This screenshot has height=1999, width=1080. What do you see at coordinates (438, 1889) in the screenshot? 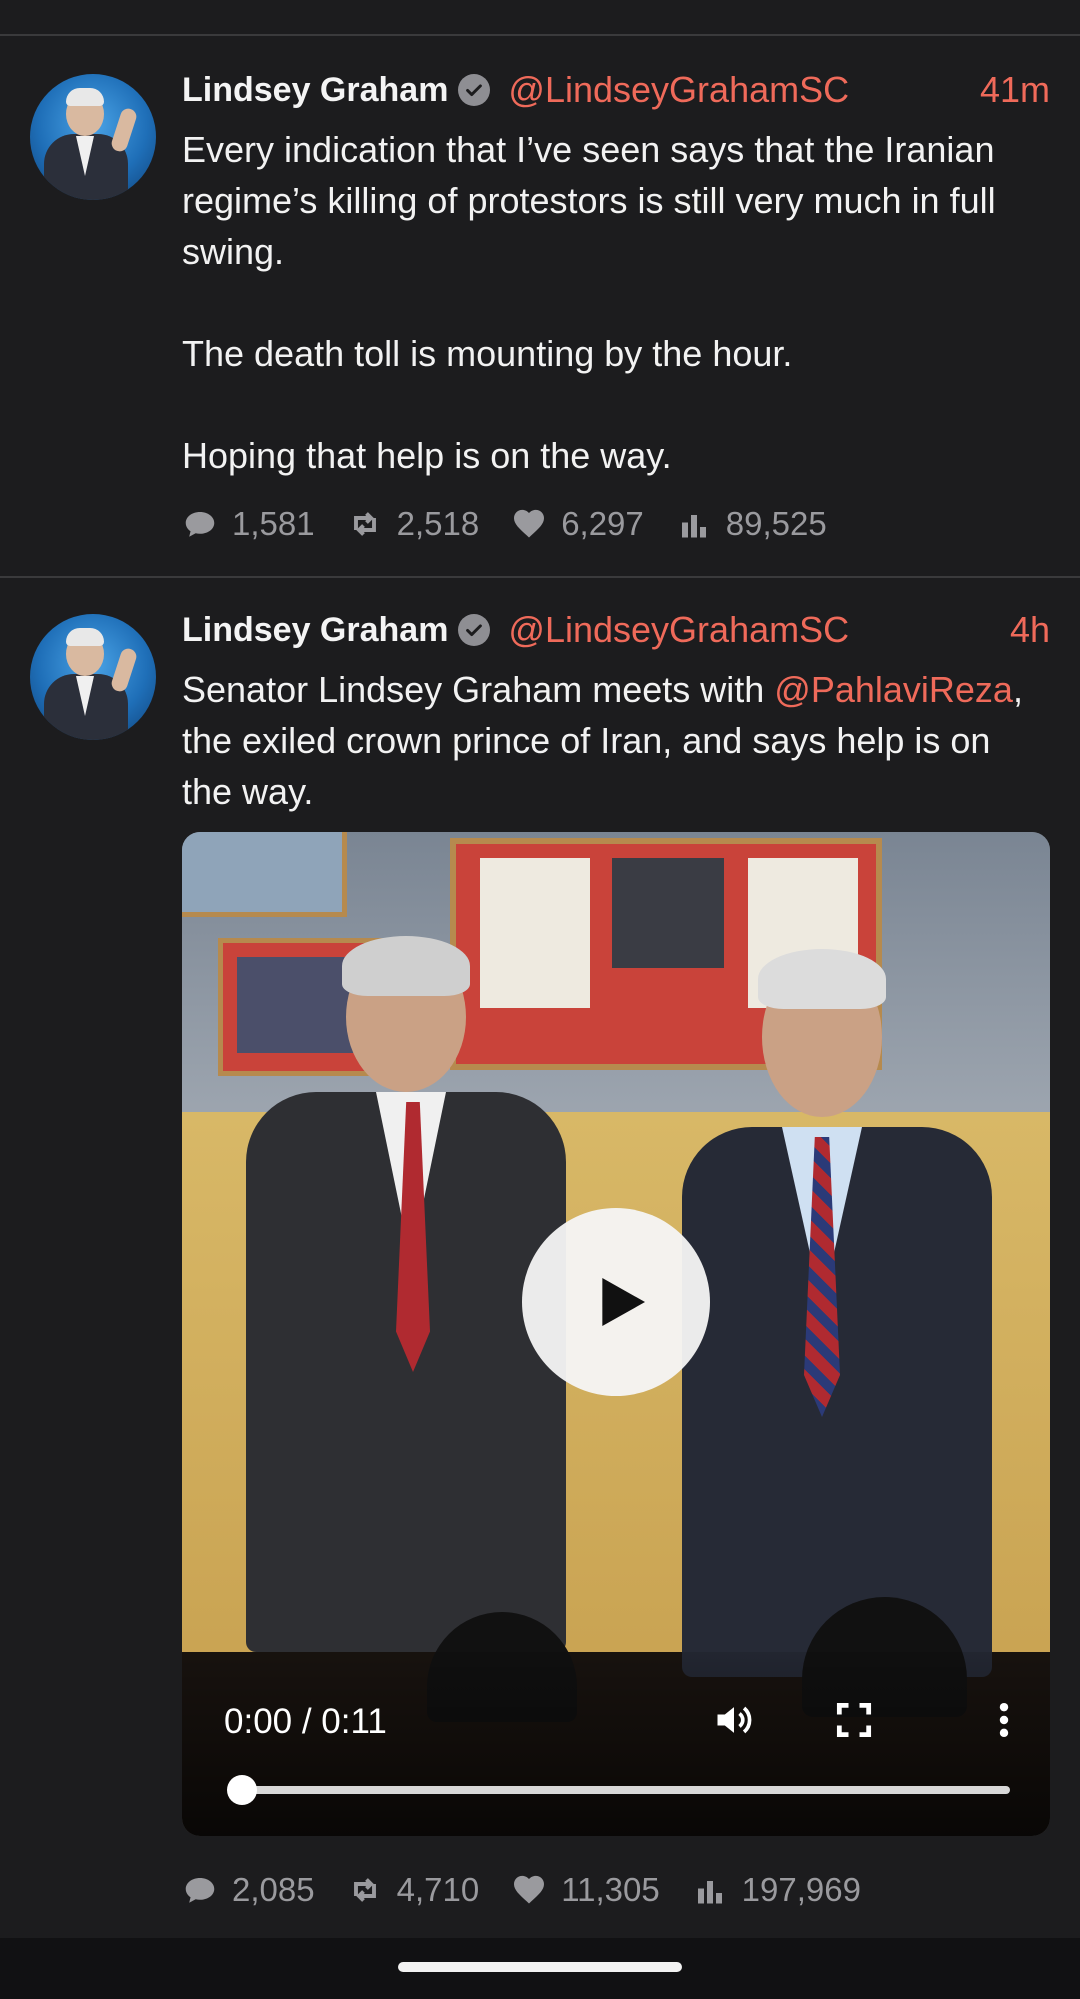
I see `repost-count: 4,710` at bounding box center [438, 1889].